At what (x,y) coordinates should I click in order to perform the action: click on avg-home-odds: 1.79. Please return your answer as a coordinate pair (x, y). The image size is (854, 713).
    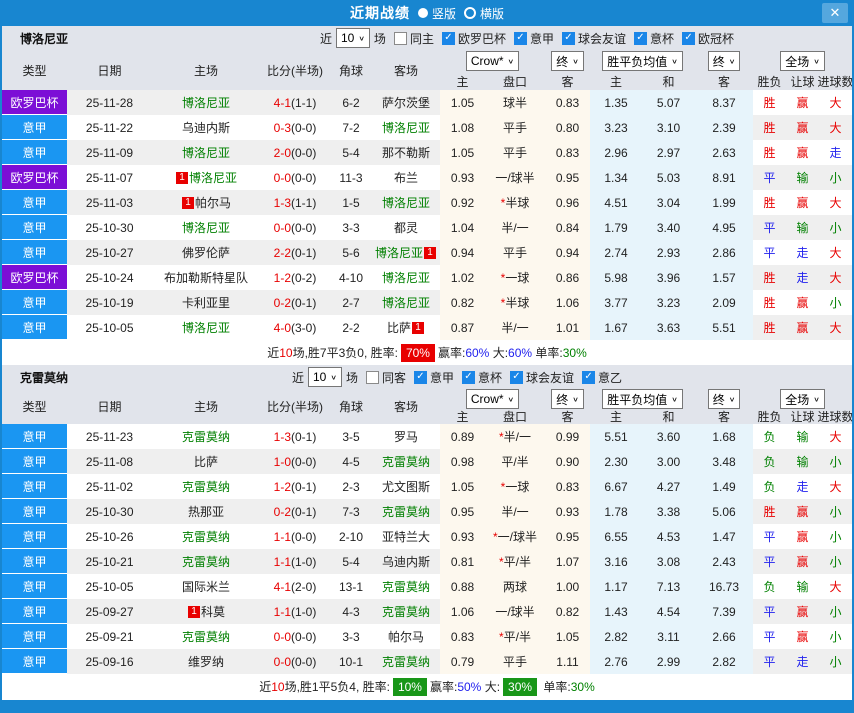
    Looking at the image, I should click on (616, 227).